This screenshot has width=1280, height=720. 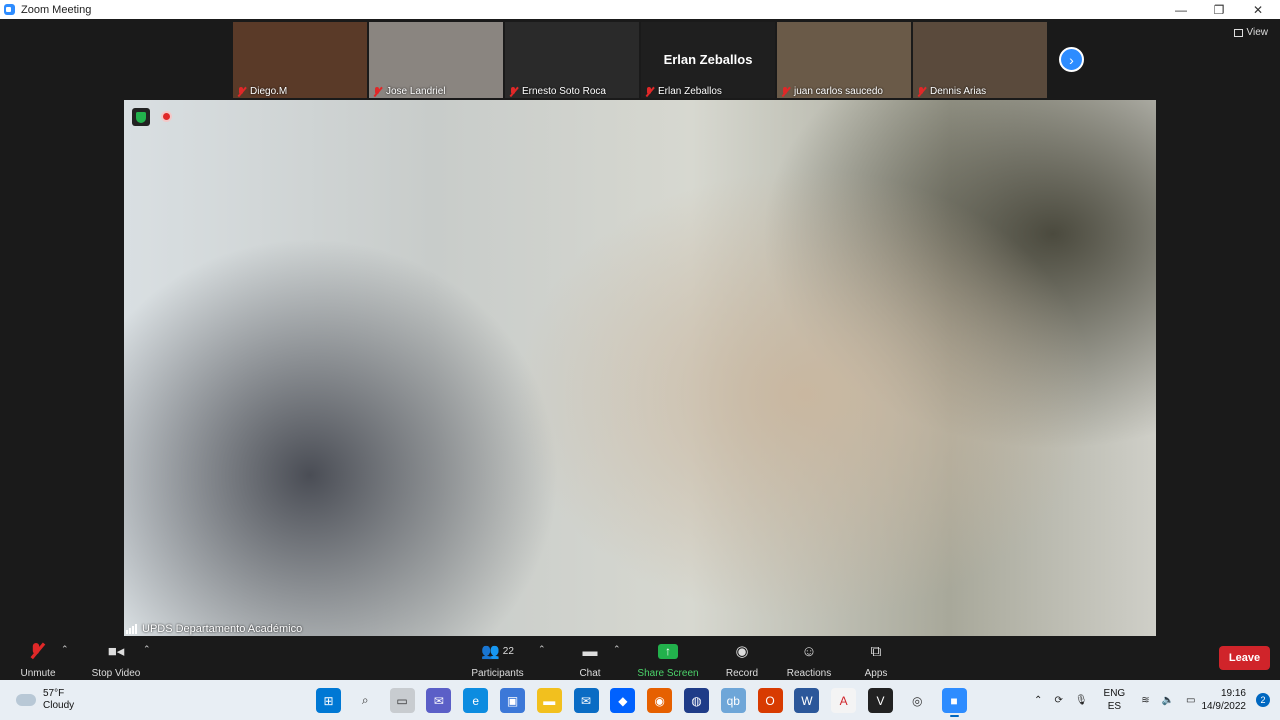 What do you see at coordinates (742, 651) in the screenshot?
I see `record-icon: ◉` at bounding box center [742, 651].